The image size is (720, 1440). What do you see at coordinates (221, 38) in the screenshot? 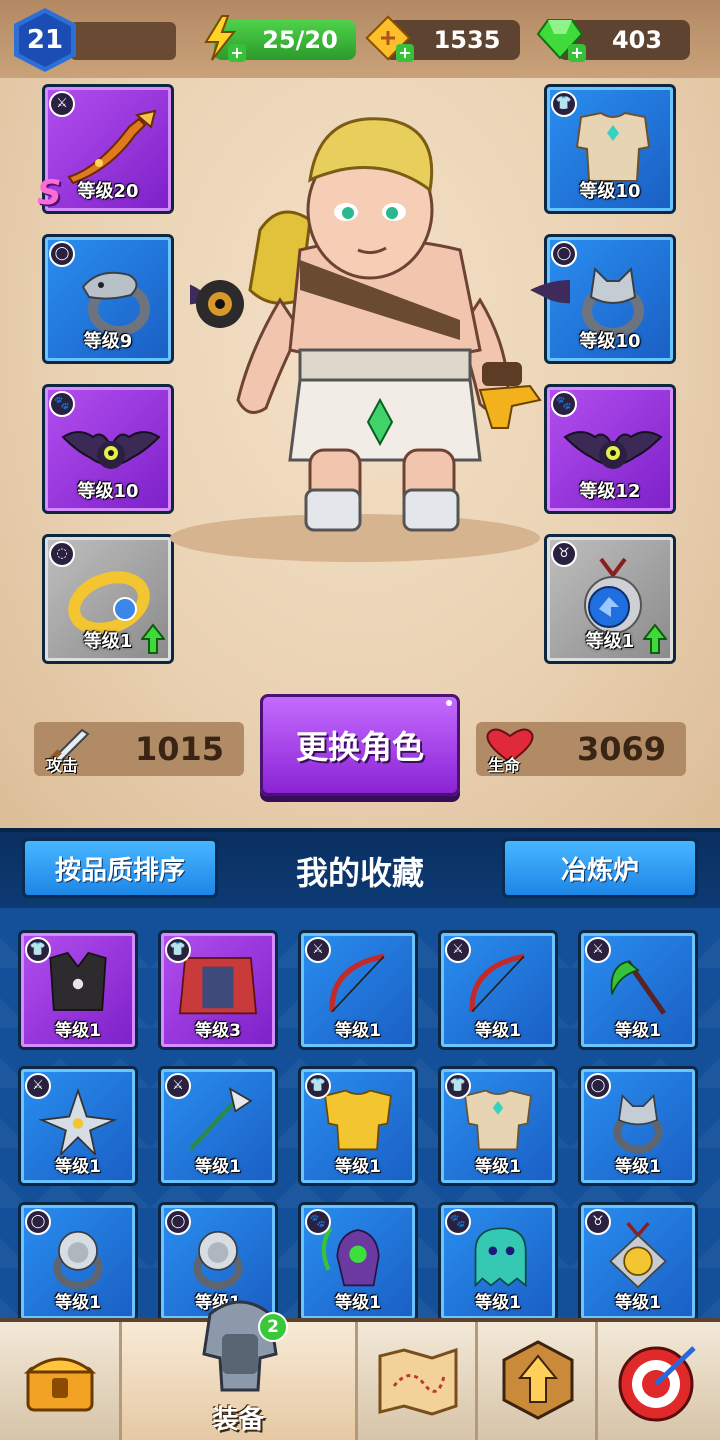
I see `lightning-icon: +` at bounding box center [221, 38].